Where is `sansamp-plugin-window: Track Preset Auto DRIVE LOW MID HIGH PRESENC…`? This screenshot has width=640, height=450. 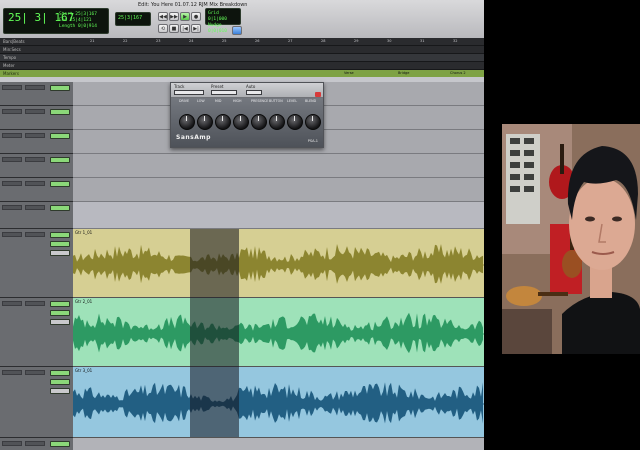 sansamp-plugin-window: Track Preset Auto DRIVE LOW MID HIGH PRESENC… is located at coordinates (247, 115).